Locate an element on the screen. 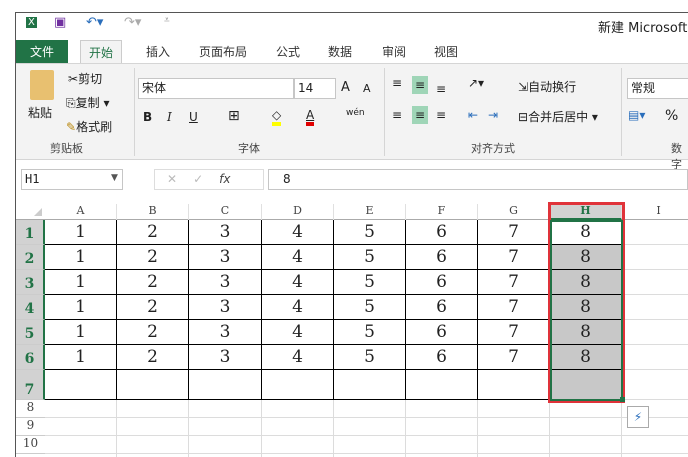  cell-C6: 3 is located at coordinates (225, 357).